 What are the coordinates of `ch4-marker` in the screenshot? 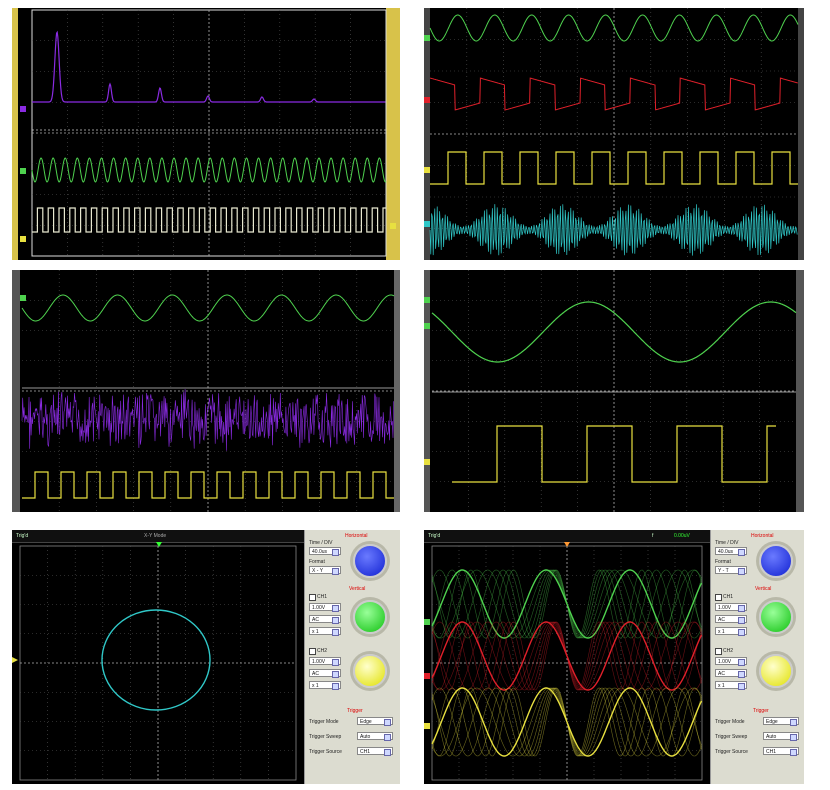 It's located at (427, 224).